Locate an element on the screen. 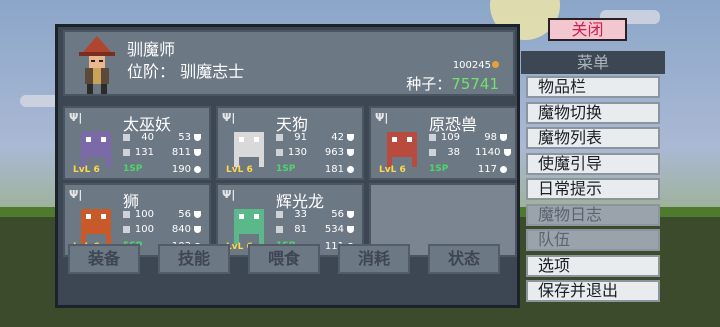  menu-item: 魔物切换 is located at coordinates (593, 112).